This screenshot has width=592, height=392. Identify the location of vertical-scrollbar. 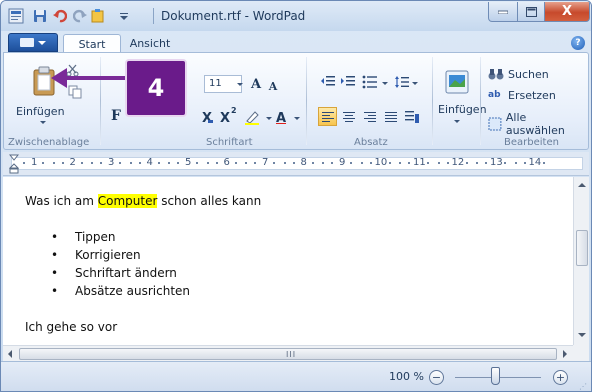
(581, 261).